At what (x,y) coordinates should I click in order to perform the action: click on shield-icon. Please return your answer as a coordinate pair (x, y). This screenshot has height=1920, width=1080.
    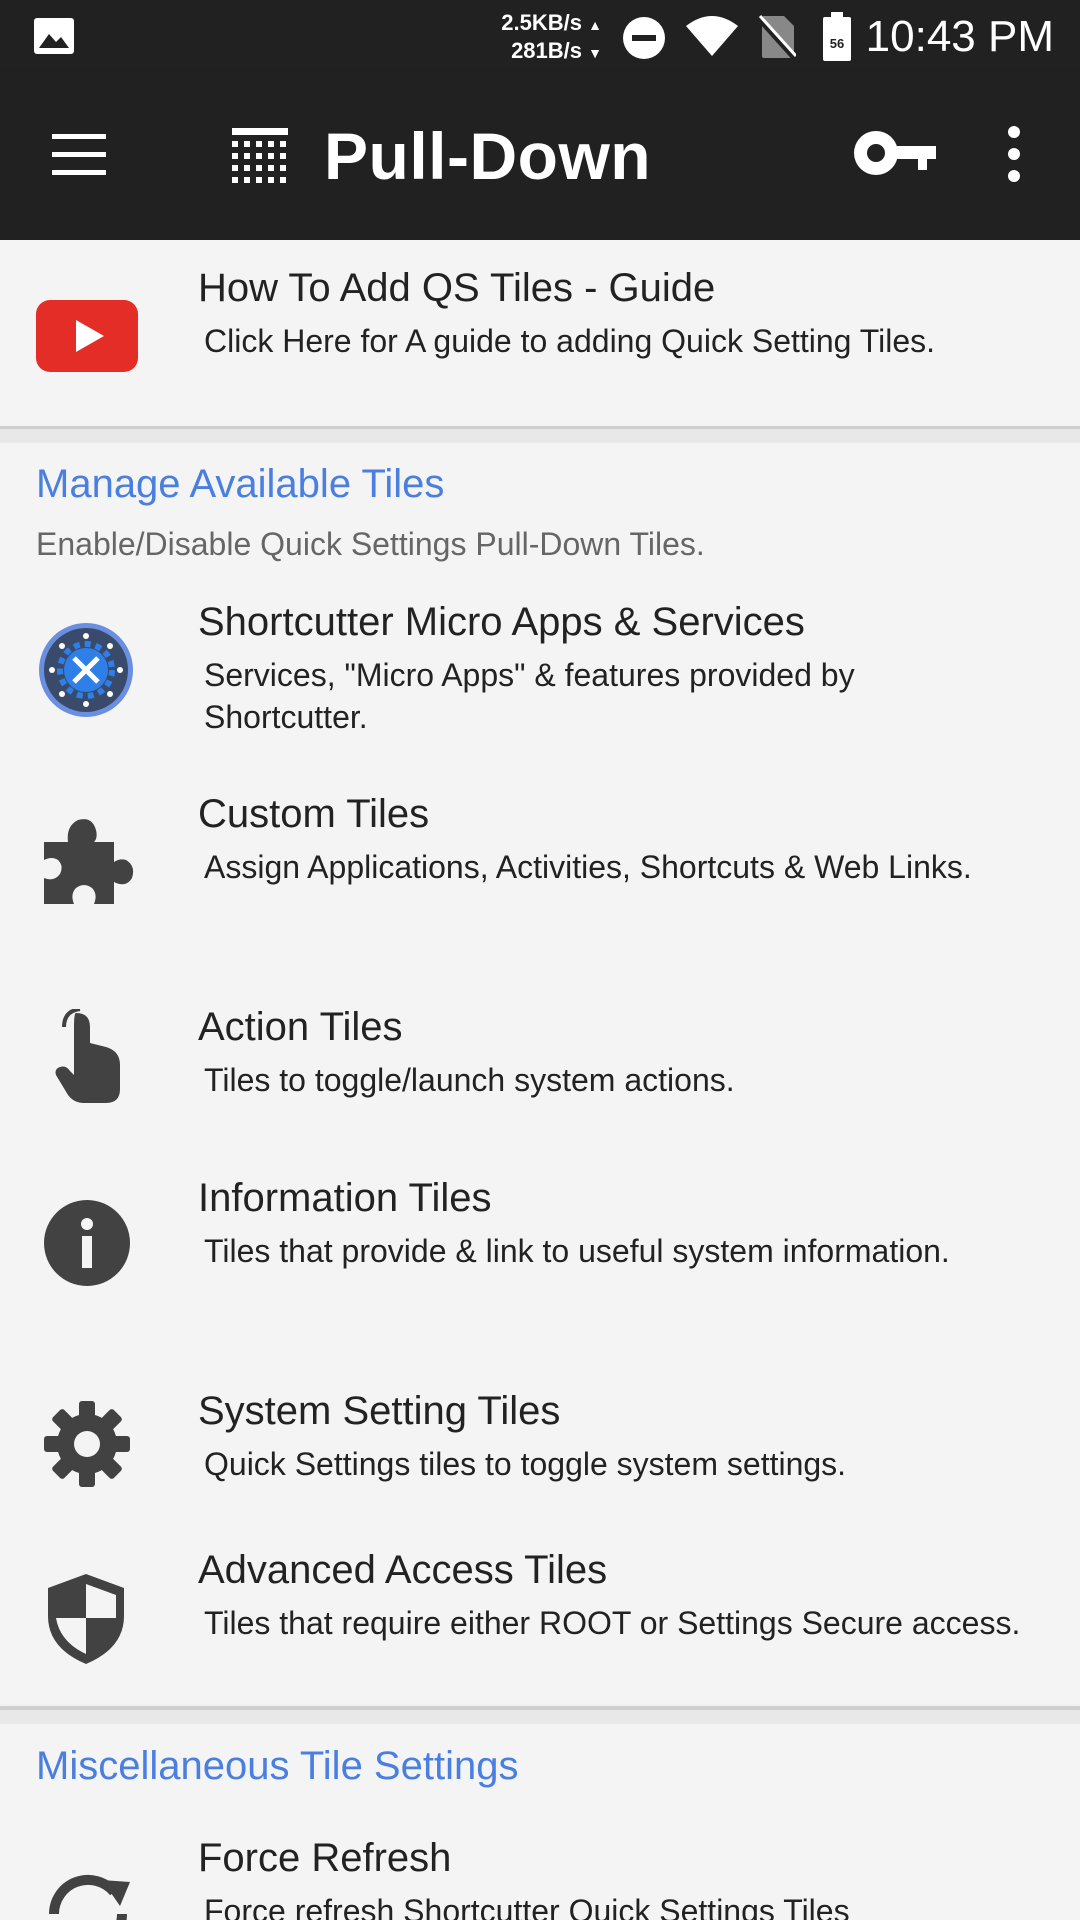
    Looking at the image, I should click on (86, 1619).